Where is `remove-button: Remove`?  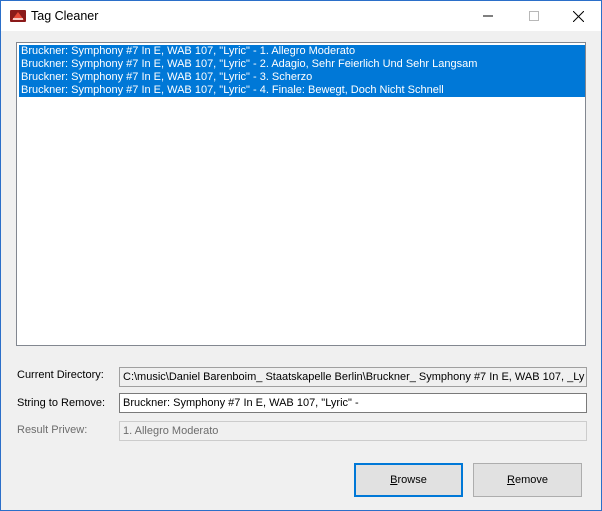
remove-button: Remove is located at coordinates (527, 480).